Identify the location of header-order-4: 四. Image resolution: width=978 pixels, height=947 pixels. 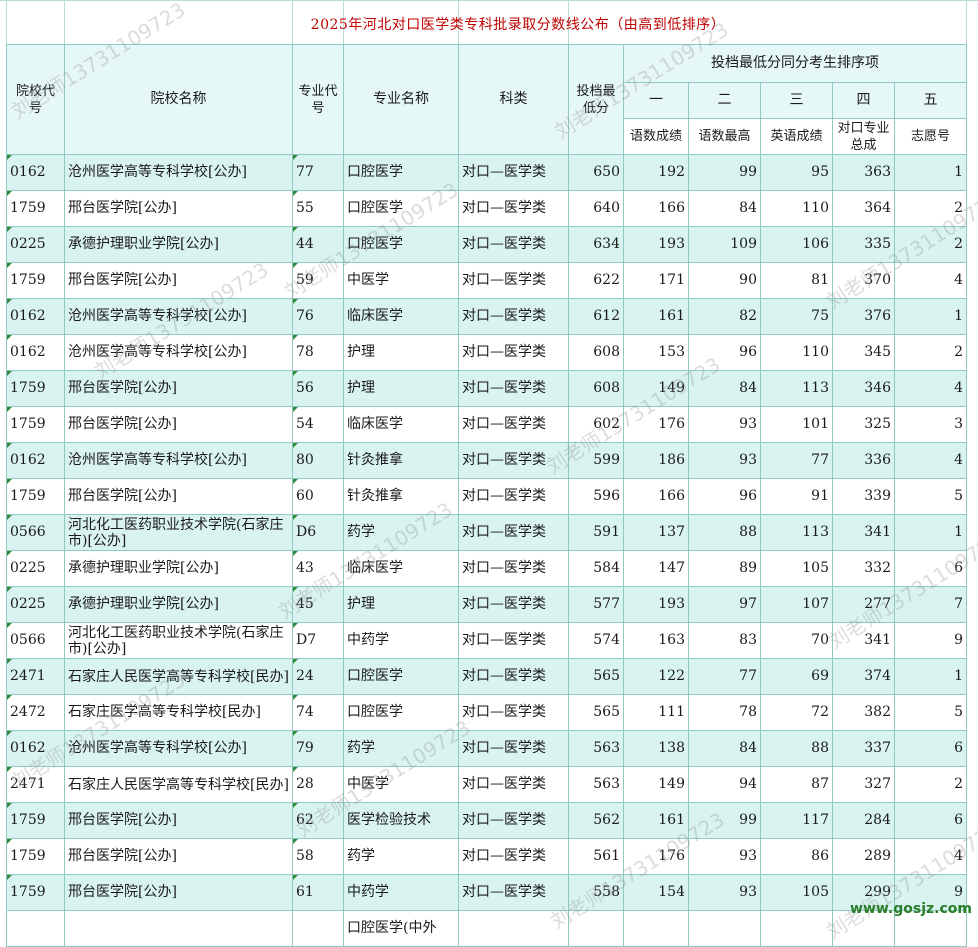
(863, 100).